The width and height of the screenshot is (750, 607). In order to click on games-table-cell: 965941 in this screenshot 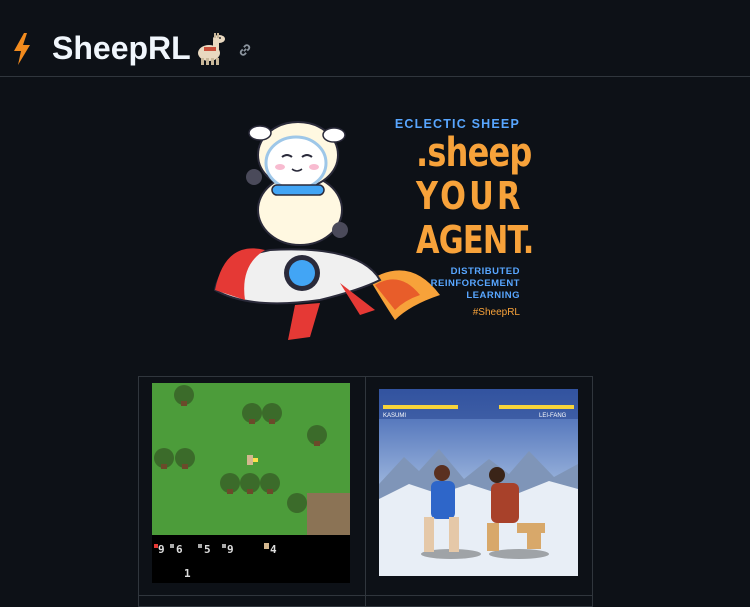, I will do `click(252, 486)`.